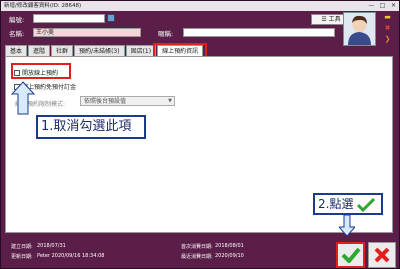 Image resolution: width=400 pixels, height=269 pixels. What do you see at coordinates (325, 19) in the screenshot?
I see `tools-icon: ☰` at bounding box center [325, 19].